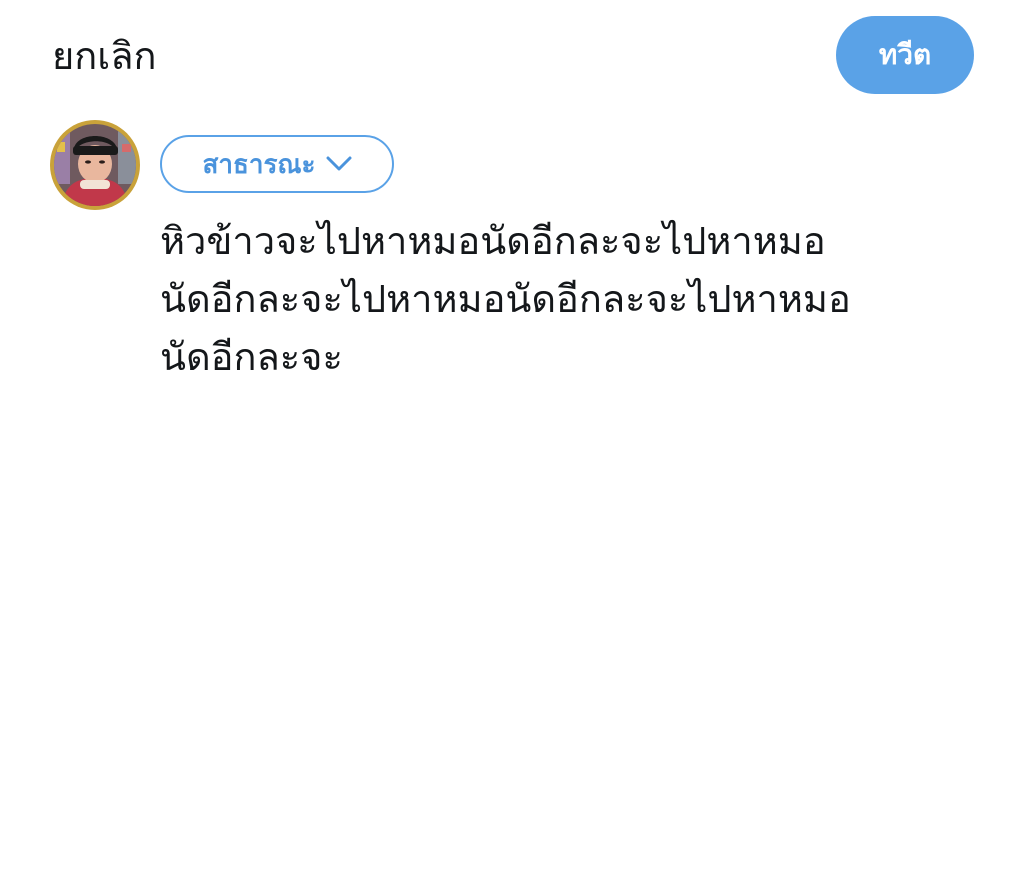 The height and width of the screenshot is (884, 1024). I want to click on top-bar: ยกเลิก ทวีต, so click(512, 54).